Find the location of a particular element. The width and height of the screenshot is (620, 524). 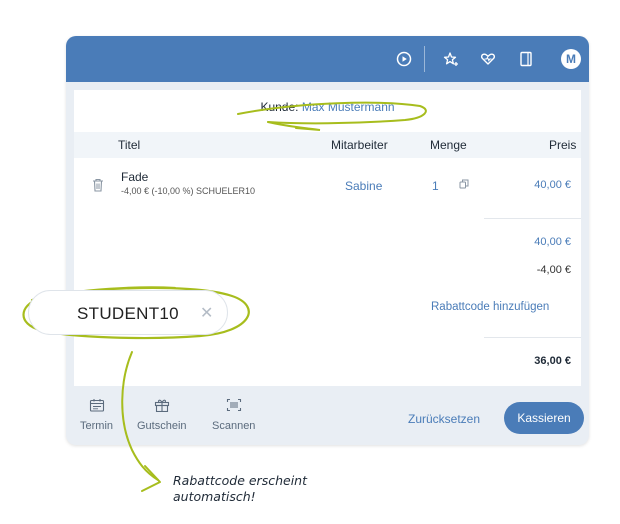

coupon-input: STUDENT10 ✕ is located at coordinates (128, 312).